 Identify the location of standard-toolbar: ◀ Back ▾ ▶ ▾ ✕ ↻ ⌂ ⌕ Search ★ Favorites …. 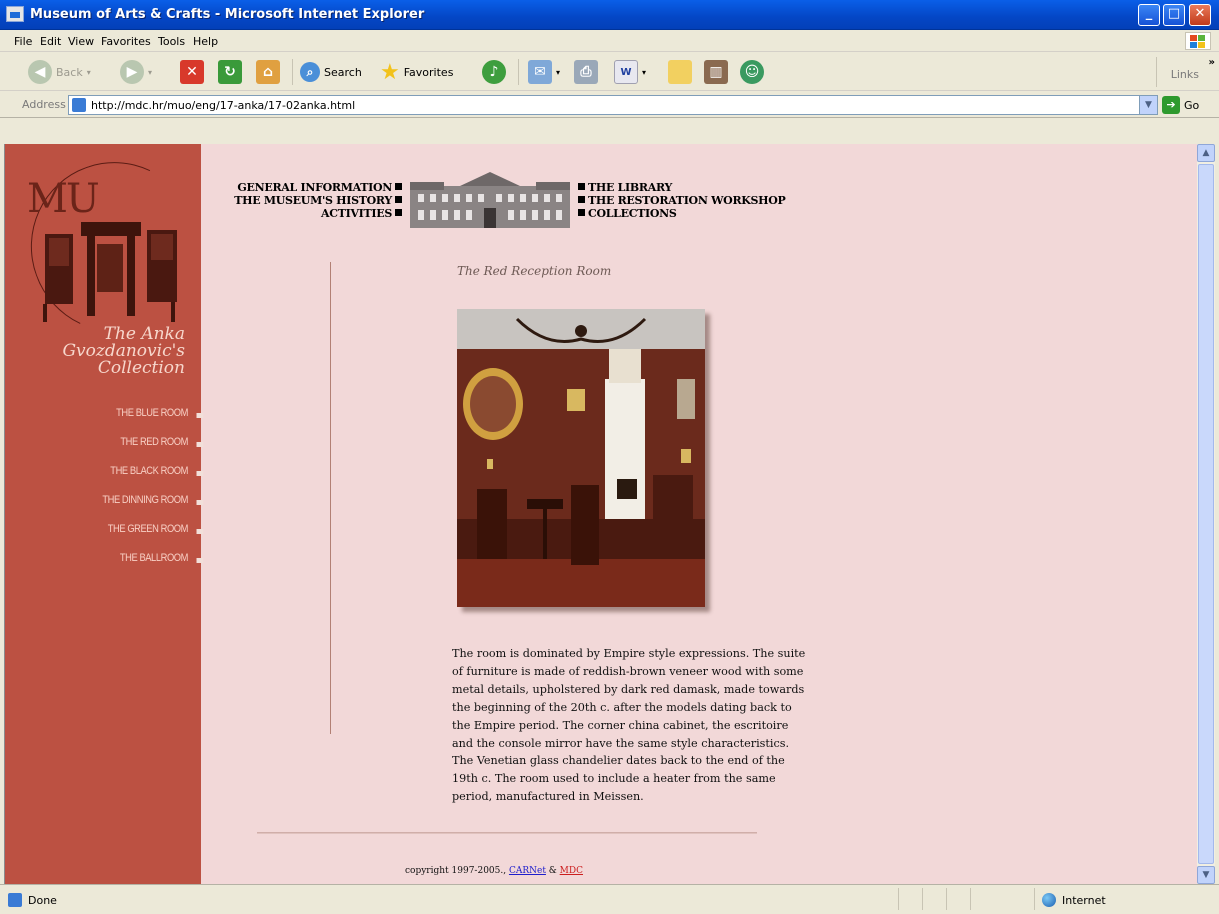
(609, 72).